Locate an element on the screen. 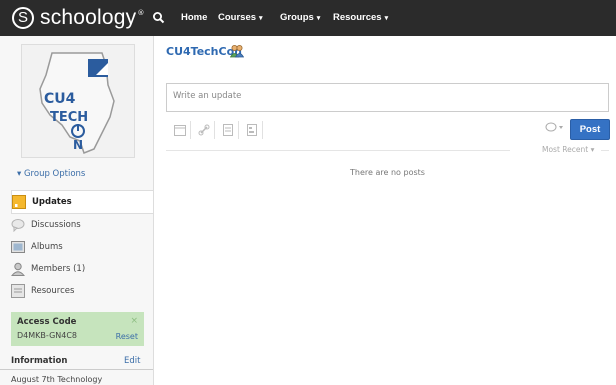  post-link-tool is located at coordinates (204, 130).